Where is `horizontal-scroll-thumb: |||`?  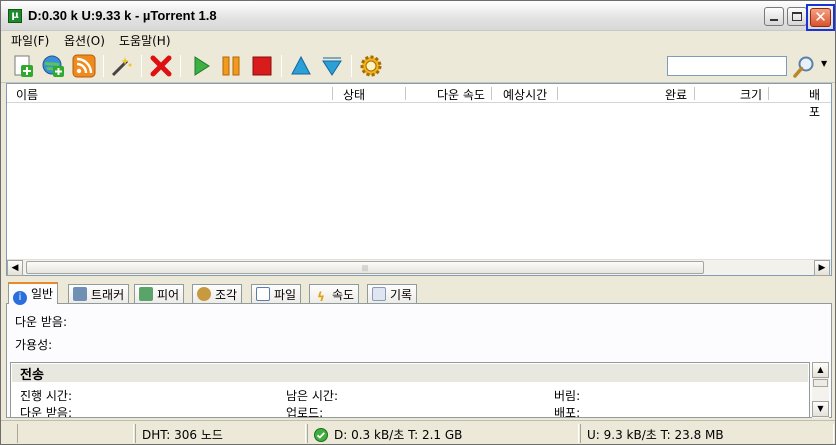
horizontal-scroll-thumb: ||| is located at coordinates (365, 267).